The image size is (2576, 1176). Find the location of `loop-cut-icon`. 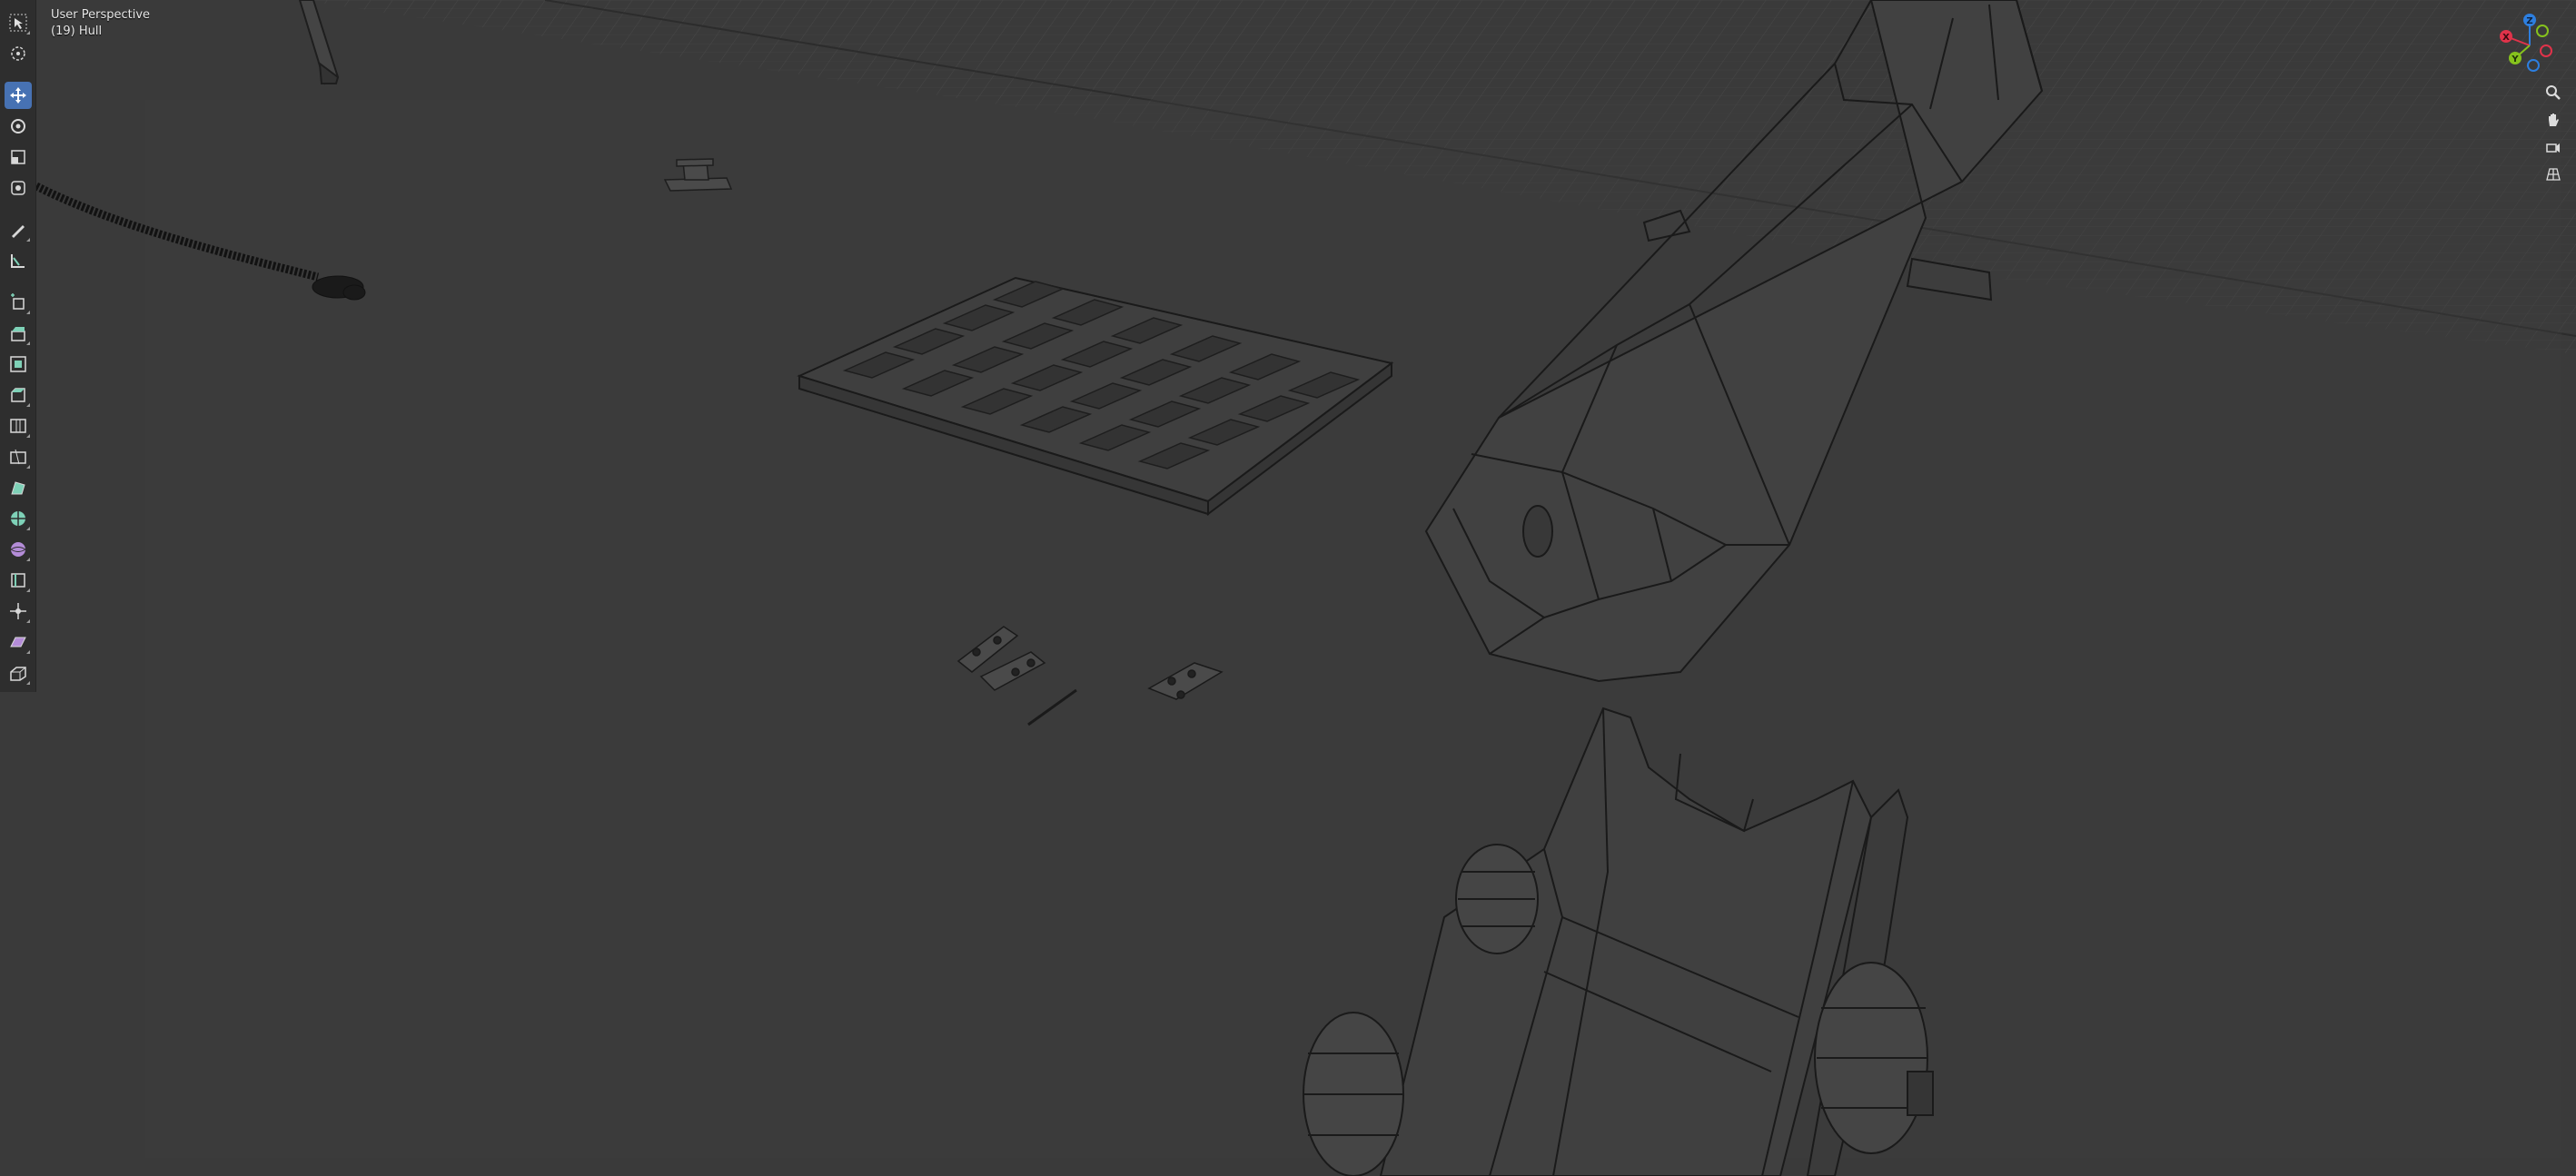

loop-cut-icon is located at coordinates (18, 426).